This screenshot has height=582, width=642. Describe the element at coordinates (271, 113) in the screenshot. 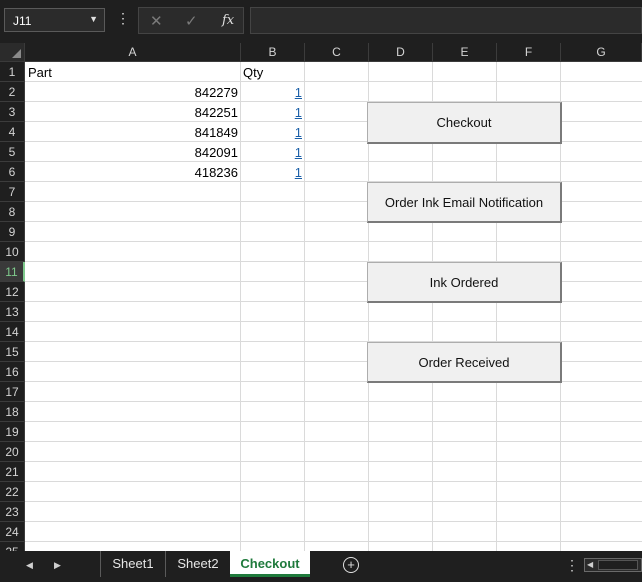

I see `cell-b3-link: 1` at that location.